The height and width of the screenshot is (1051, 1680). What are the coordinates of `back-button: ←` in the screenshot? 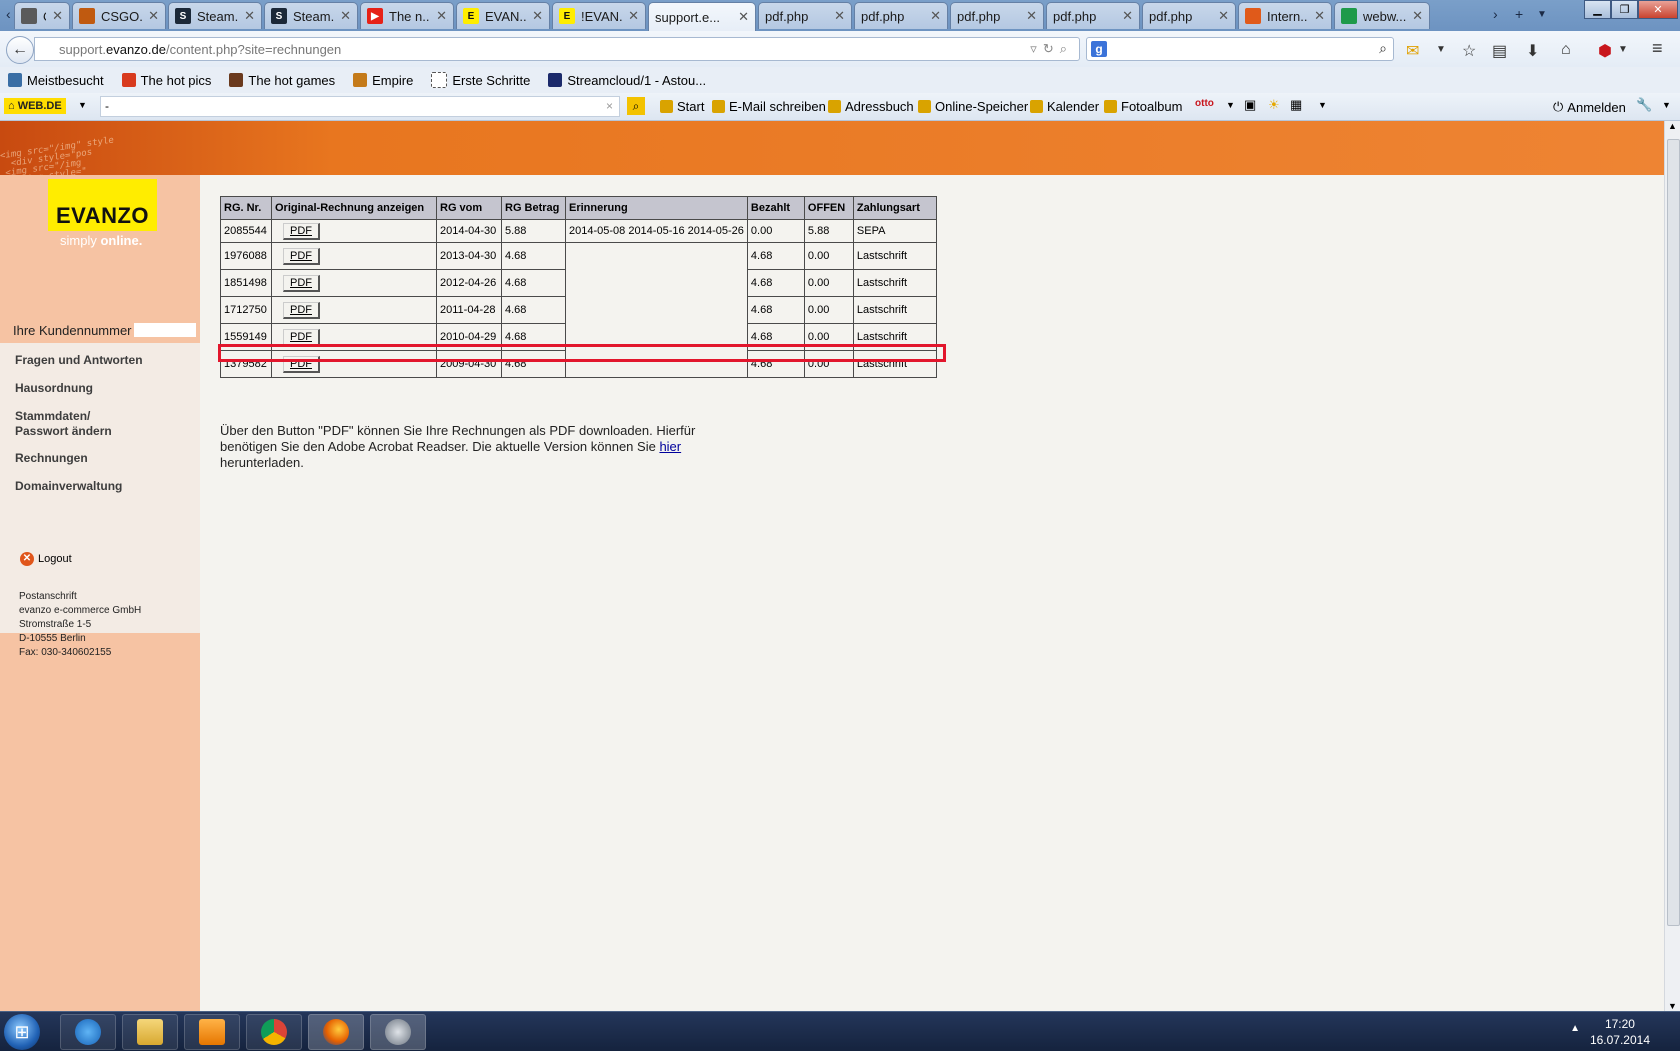 It's located at (20, 50).